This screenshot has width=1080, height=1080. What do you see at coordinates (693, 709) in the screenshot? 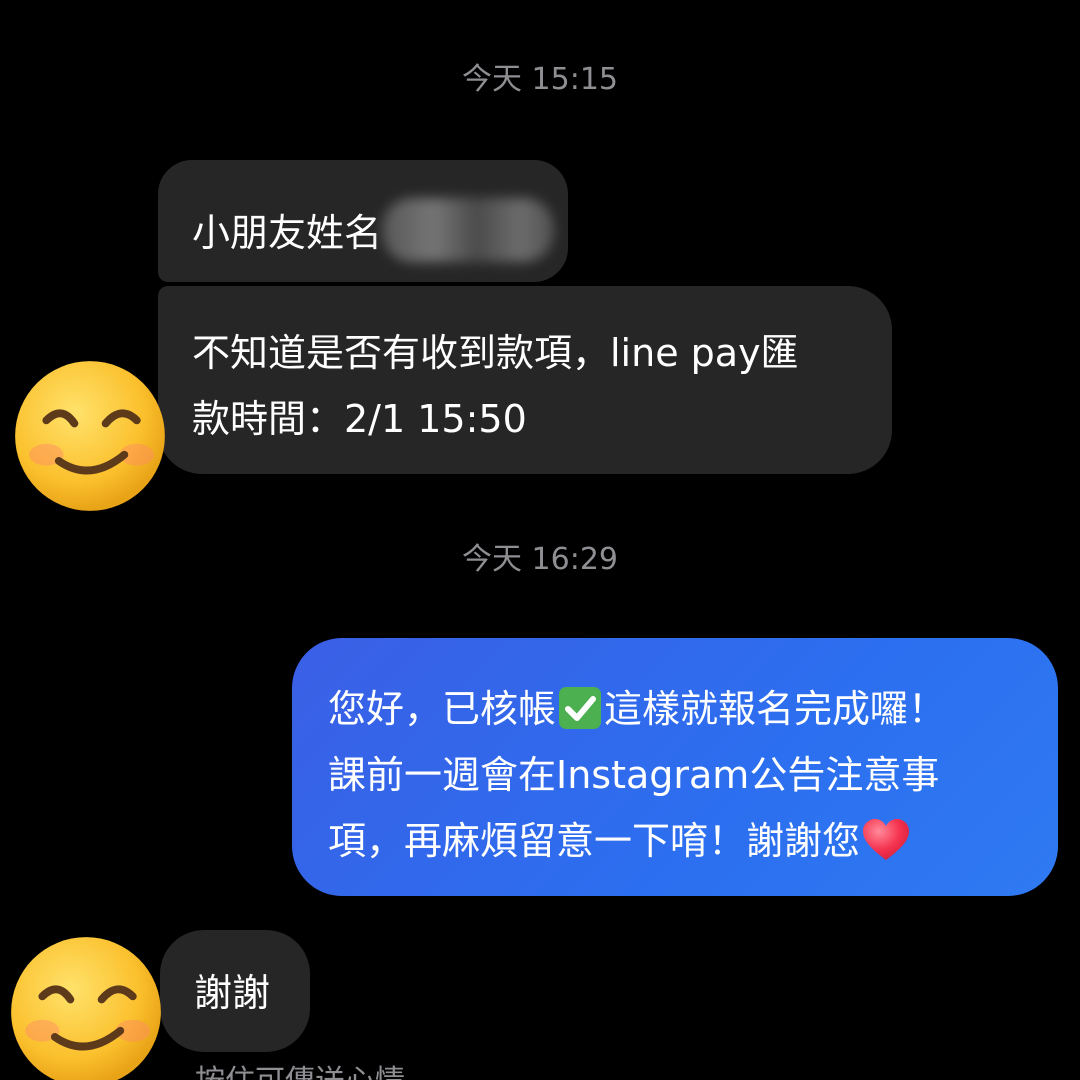
I see `message-text-line: 您好，已核帳 這樣就報名完成囉！` at bounding box center [693, 709].